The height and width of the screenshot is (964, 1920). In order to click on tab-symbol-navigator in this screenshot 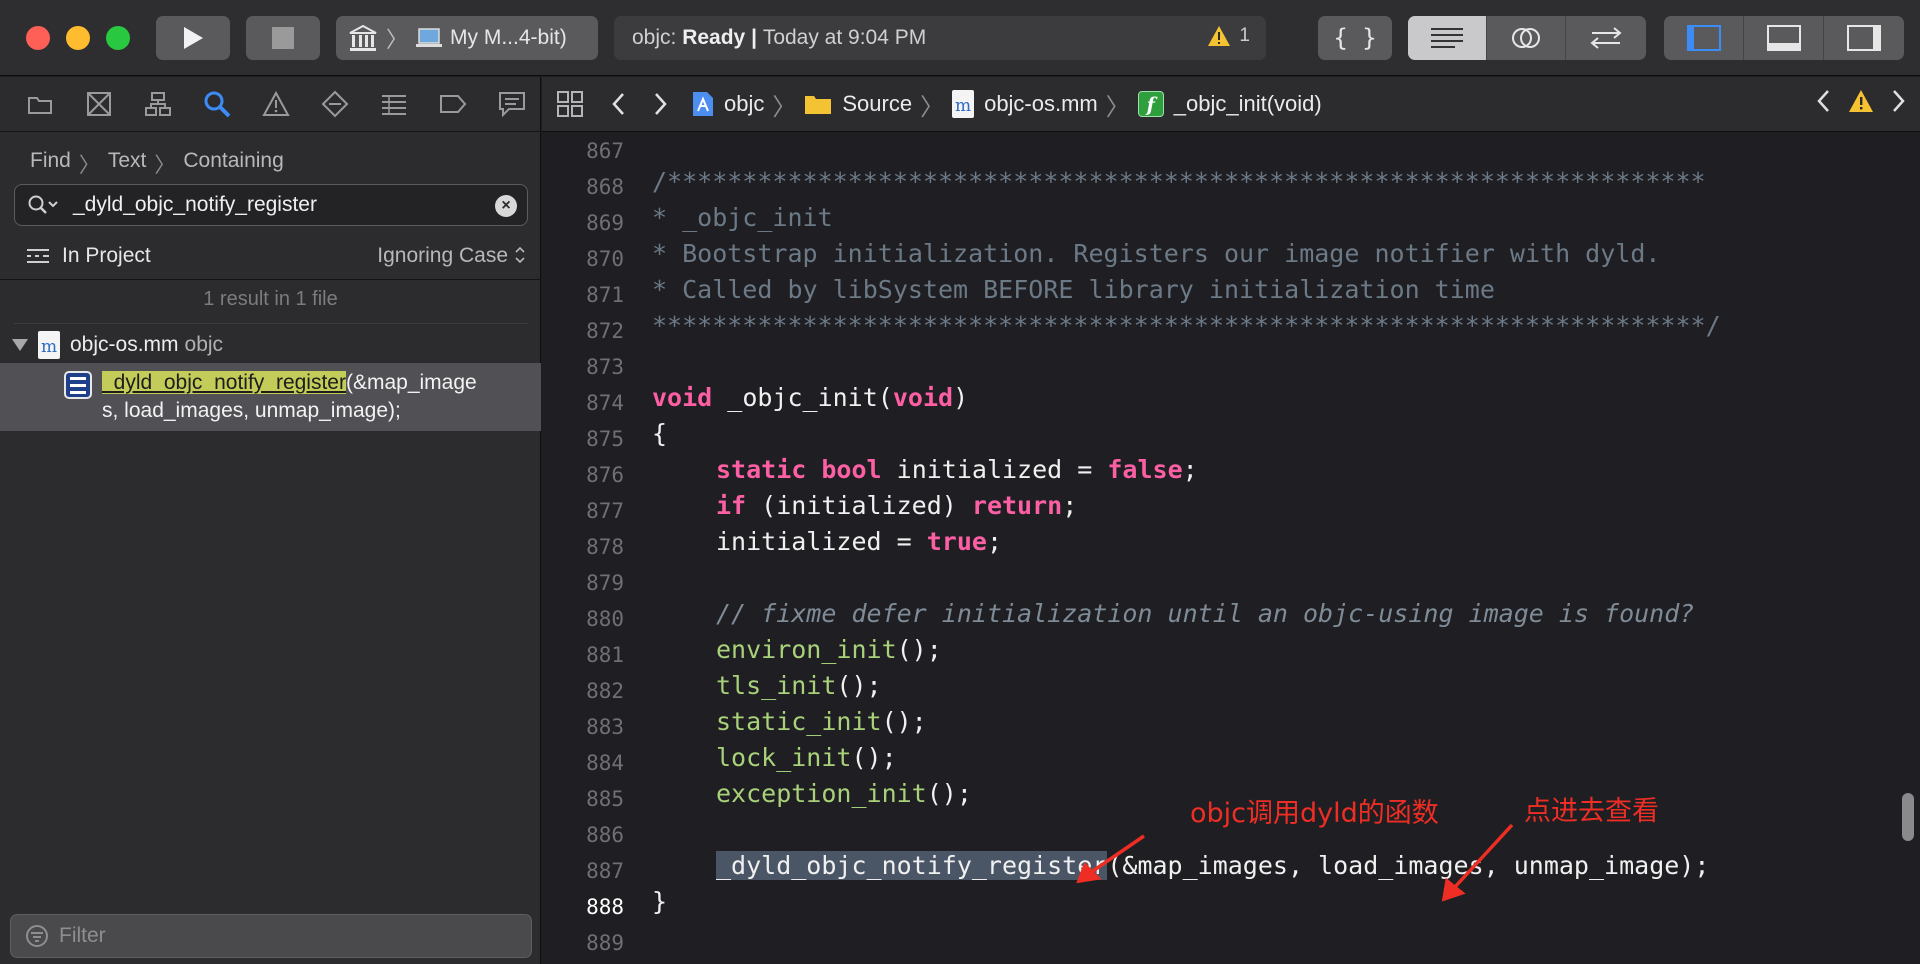, I will do `click(157, 104)`.